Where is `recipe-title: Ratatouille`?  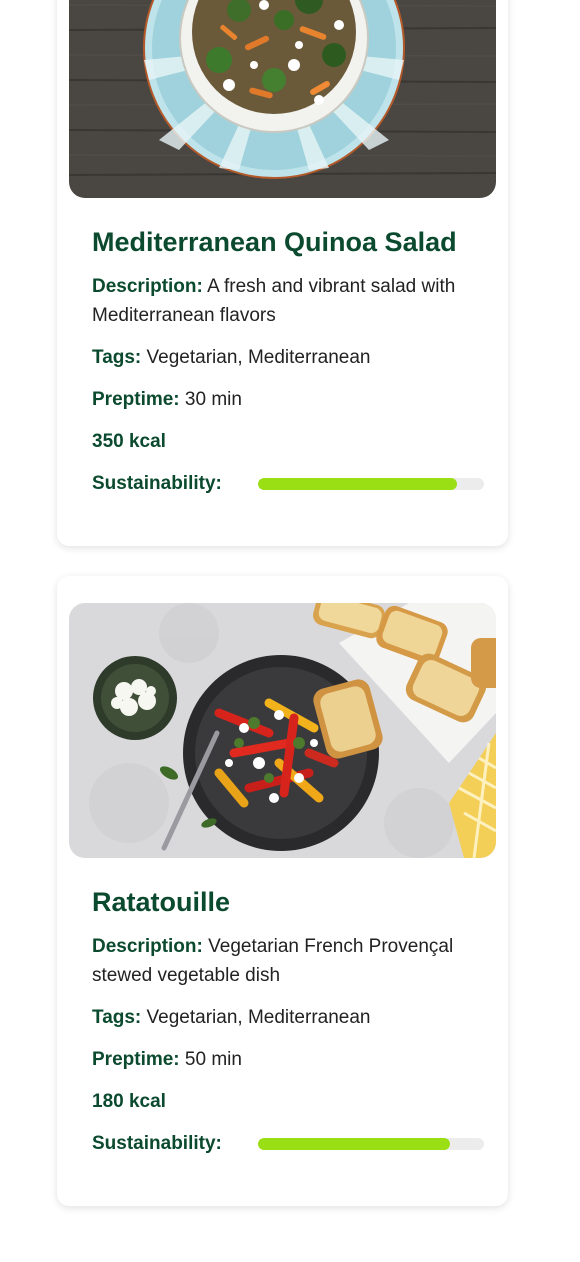
recipe-title: Ratatouille is located at coordinates (161, 902).